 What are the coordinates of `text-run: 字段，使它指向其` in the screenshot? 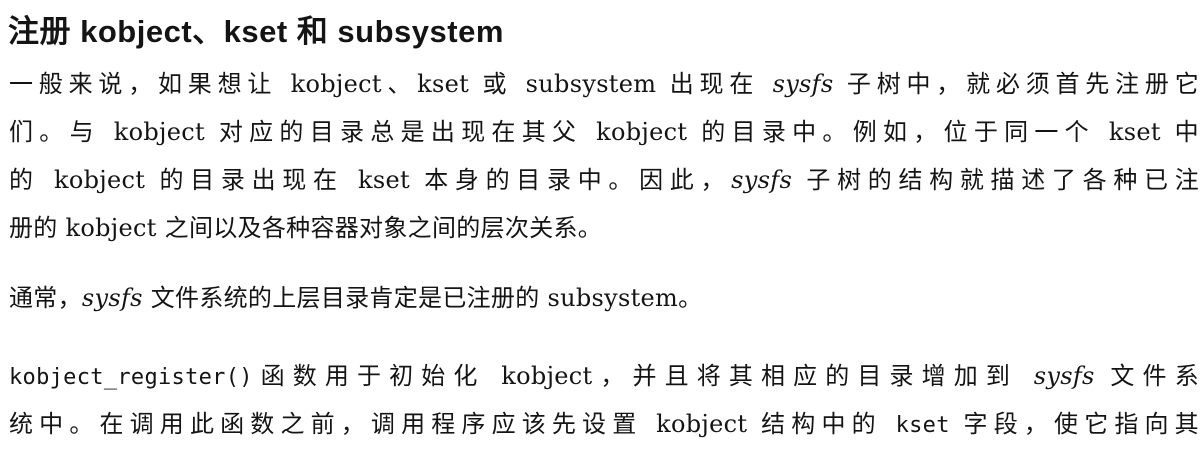 It's located at (1074, 424).